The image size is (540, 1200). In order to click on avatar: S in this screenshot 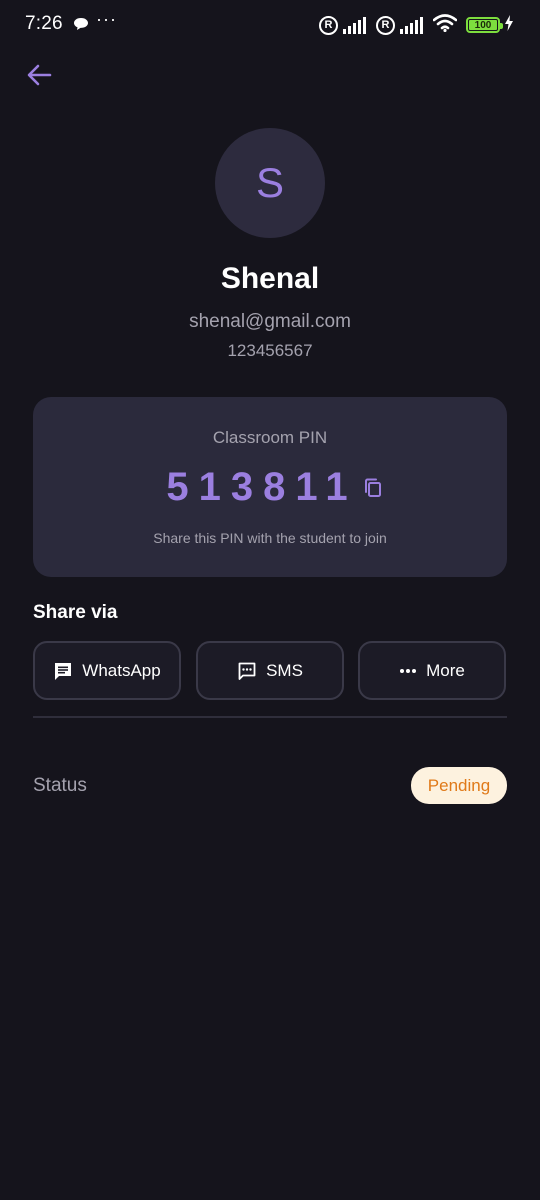, I will do `click(270, 183)`.